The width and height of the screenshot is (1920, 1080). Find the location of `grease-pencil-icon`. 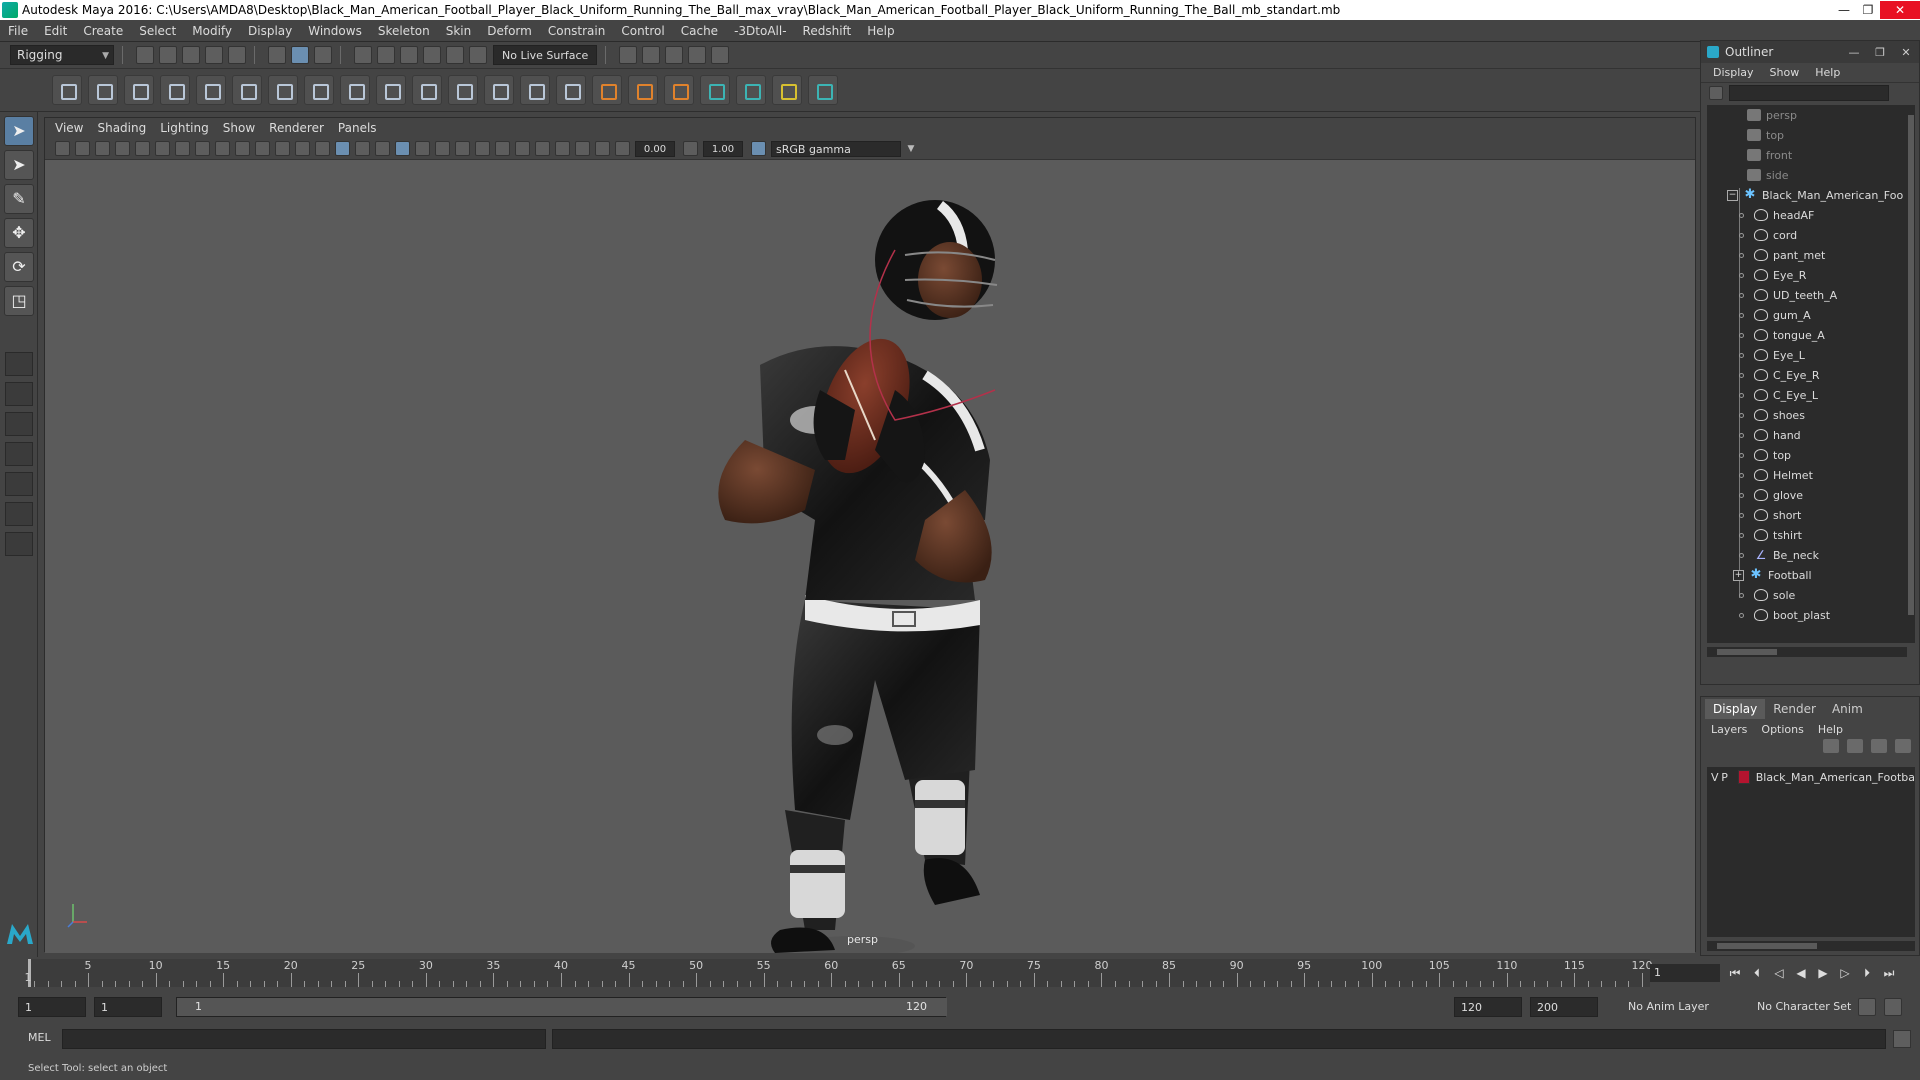

grease-pencil-icon is located at coordinates (162, 148).